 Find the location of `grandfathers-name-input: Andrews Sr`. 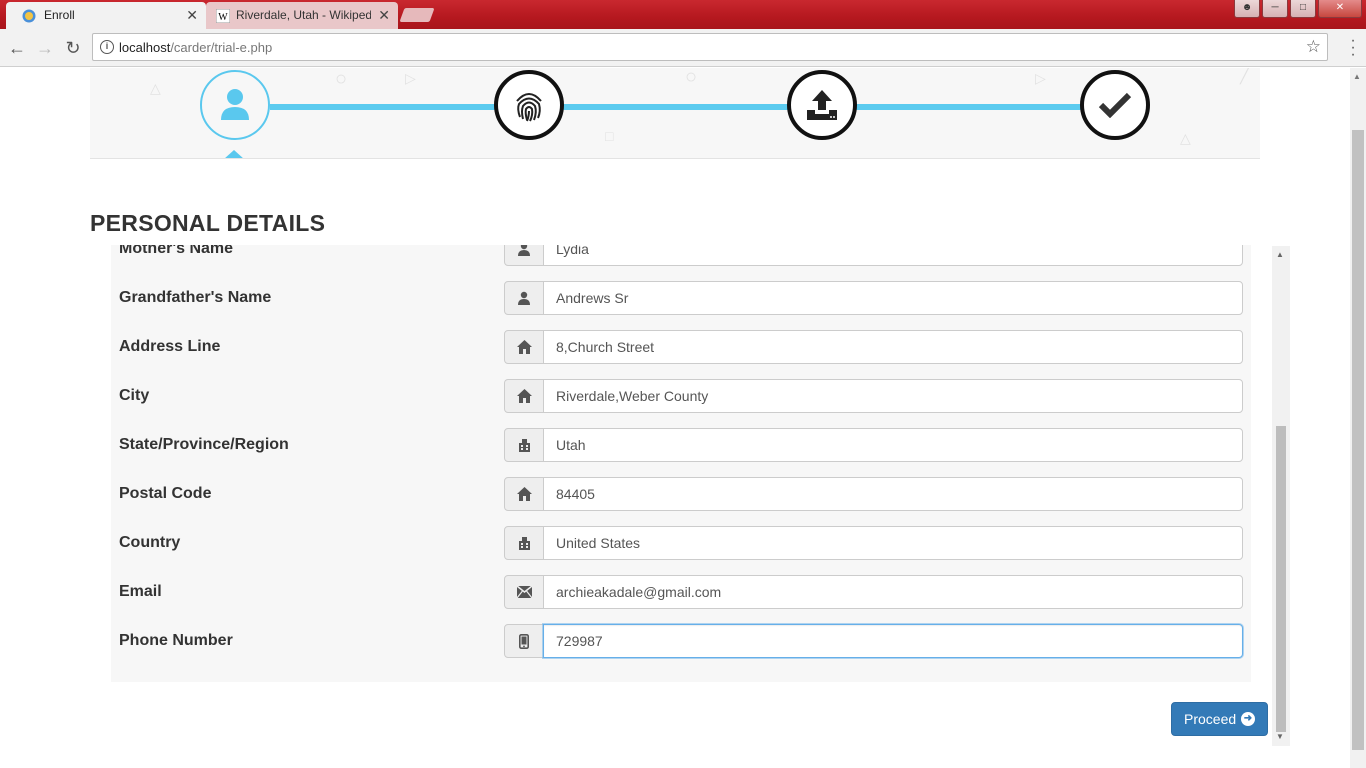

grandfathers-name-input: Andrews Sr is located at coordinates (893, 298).